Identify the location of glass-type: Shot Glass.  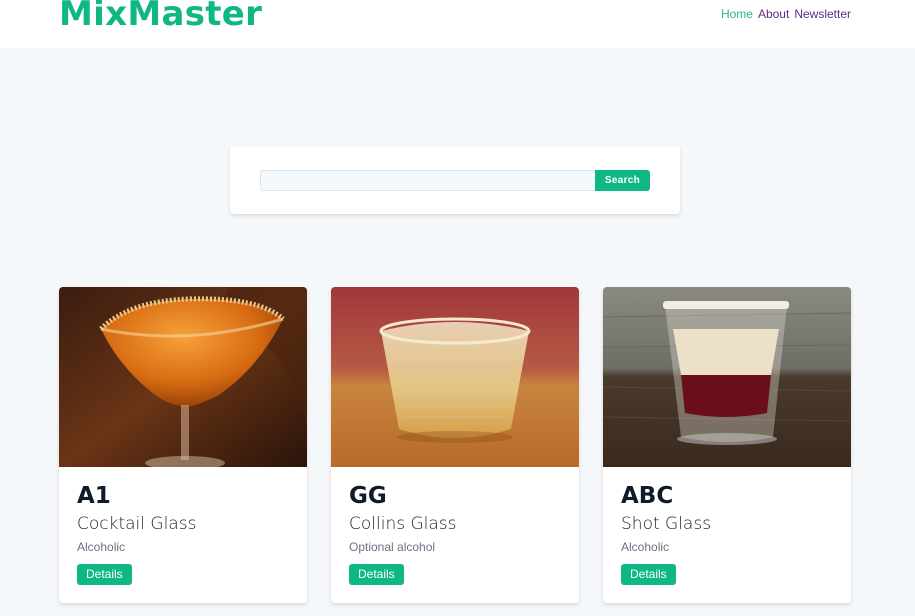
(666, 524).